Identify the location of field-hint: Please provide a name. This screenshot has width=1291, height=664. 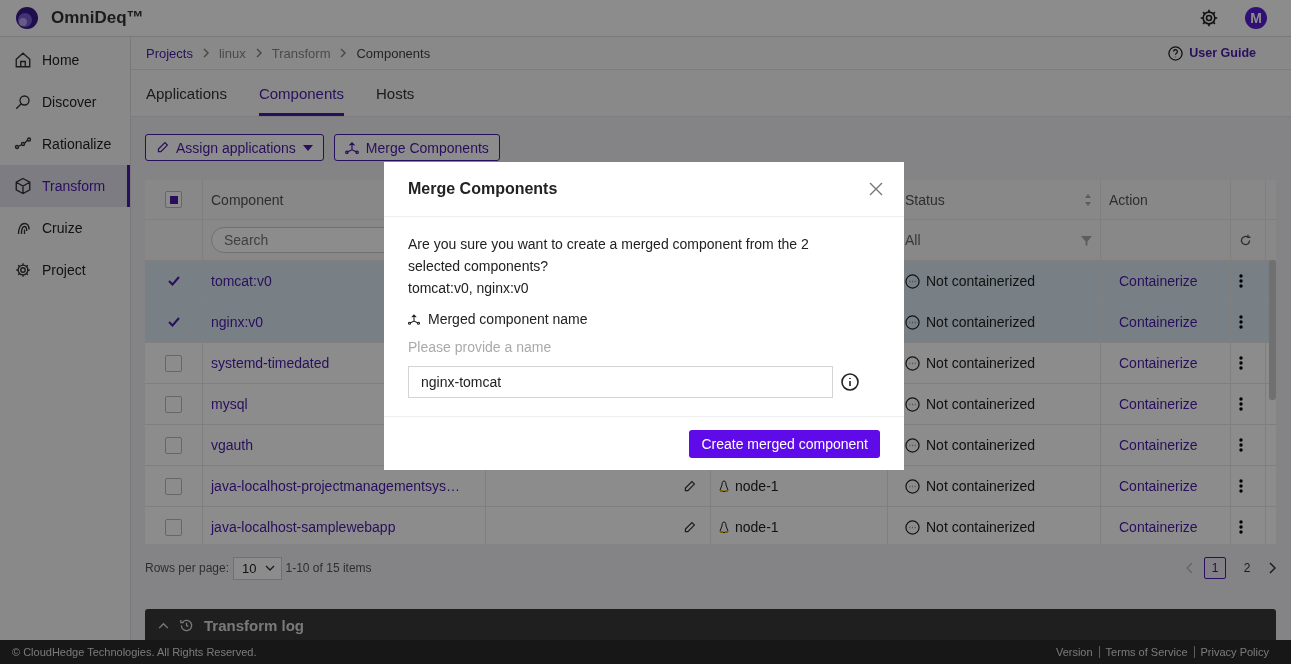
(480, 347).